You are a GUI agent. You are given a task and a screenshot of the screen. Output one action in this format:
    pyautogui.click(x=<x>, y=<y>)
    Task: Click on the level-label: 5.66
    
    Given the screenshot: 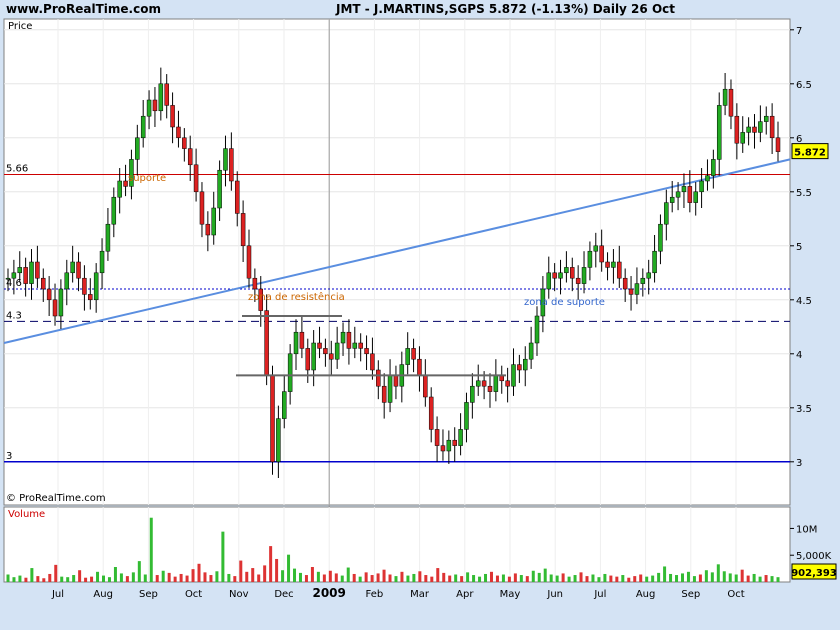 What is the action you would take?
    pyautogui.click(x=17, y=169)
    